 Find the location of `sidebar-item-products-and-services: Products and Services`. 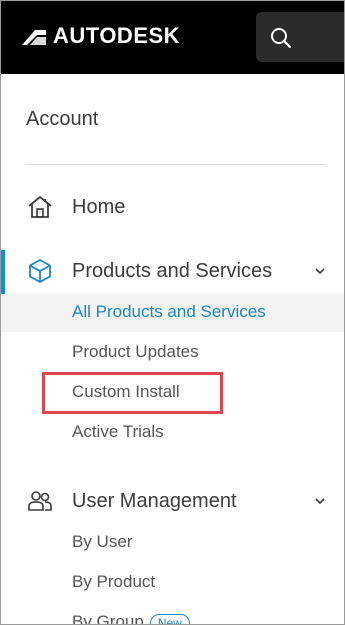

sidebar-item-products-and-services: Products and Services is located at coordinates (172, 275).